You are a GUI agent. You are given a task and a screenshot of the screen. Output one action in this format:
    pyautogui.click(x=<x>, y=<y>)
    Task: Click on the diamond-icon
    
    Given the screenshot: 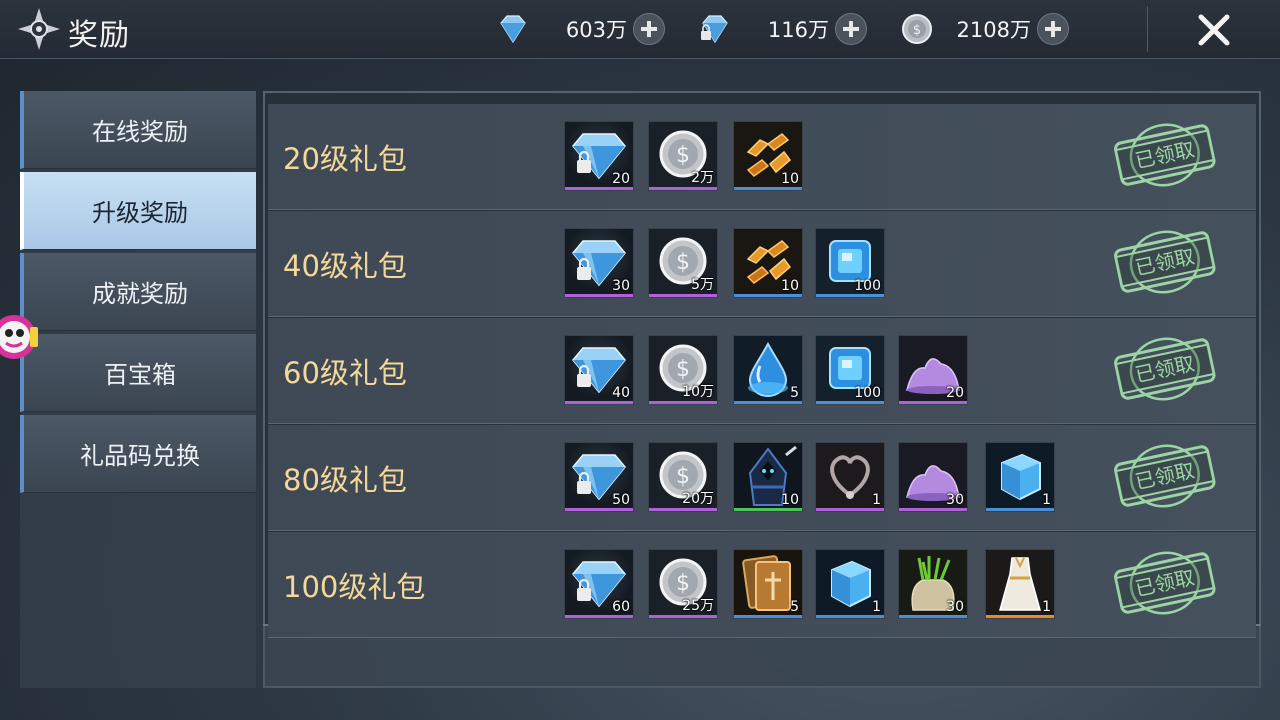 What is the action you would take?
    pyautogui.click(x=513, y=29)
    